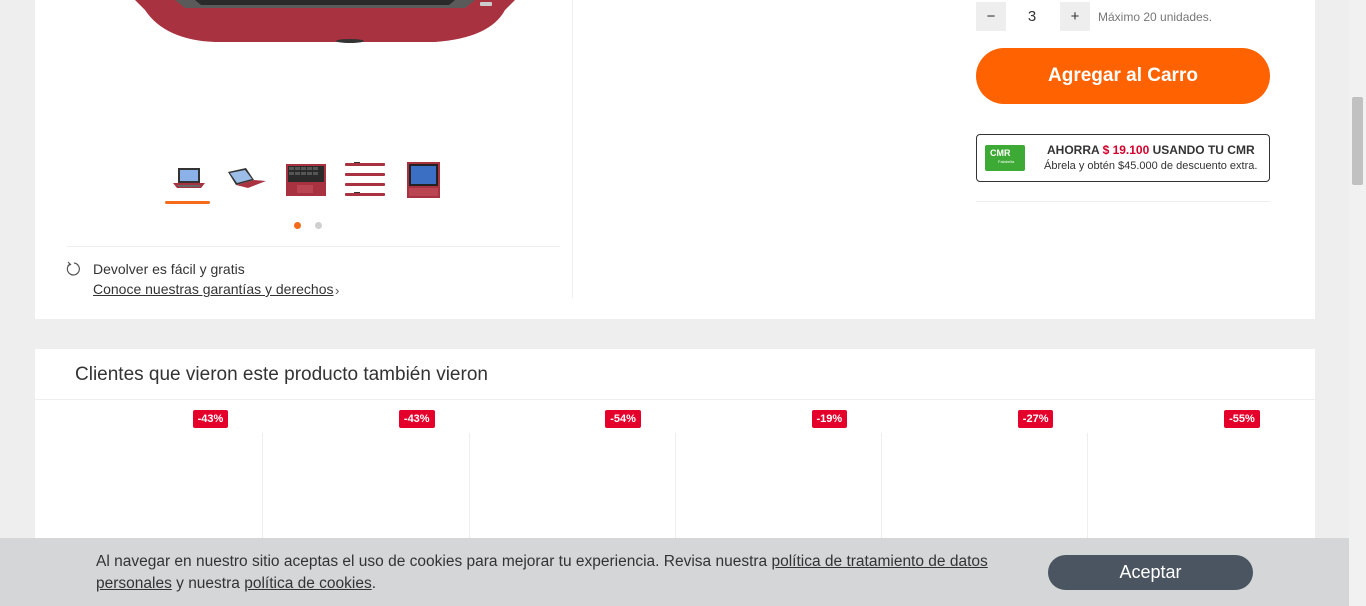 Image resolution: width=1366 pixels, height=606 pixels. What do you see at coordinates (1357, 303) in the screenshot?
I see `page-scrollbar` at bounding box center [1357, 303].